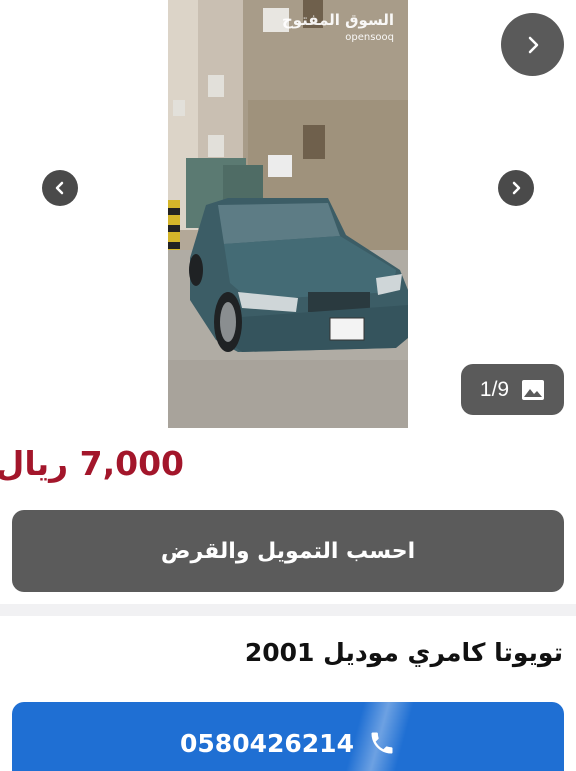 This screenshot has height=771, width=576. Describe the element at coordinates (533, 389) in the screenshot. I see `image-icon` at that location.